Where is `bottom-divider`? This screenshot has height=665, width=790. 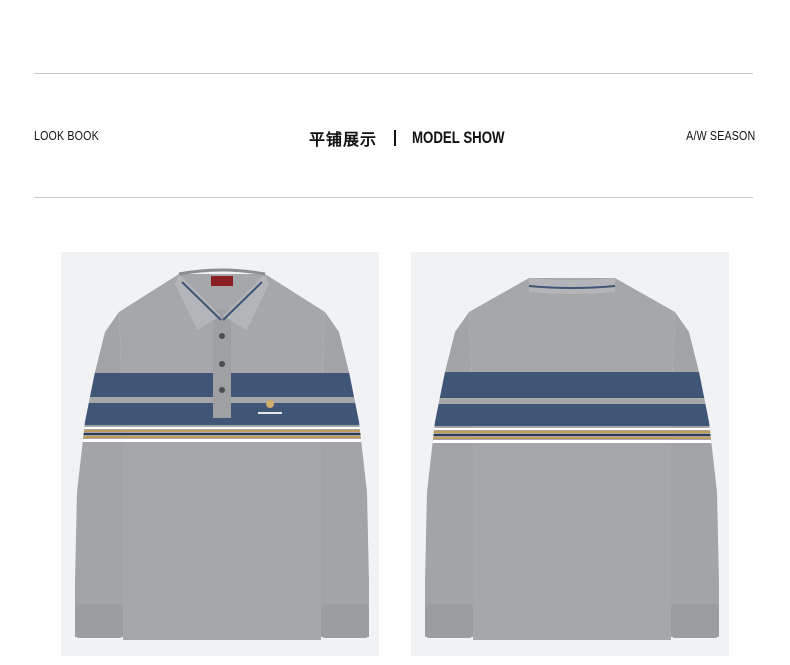
bottom-divider is located at coordinates (393, 197).